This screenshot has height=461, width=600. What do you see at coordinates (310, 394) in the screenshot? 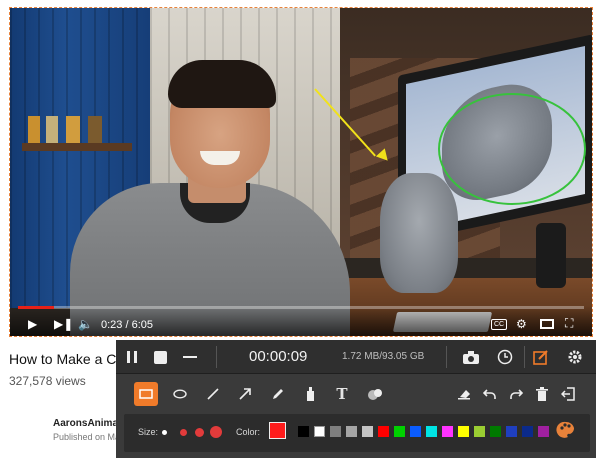
I see `highlighter-icon` at bounding box center [310, 394].